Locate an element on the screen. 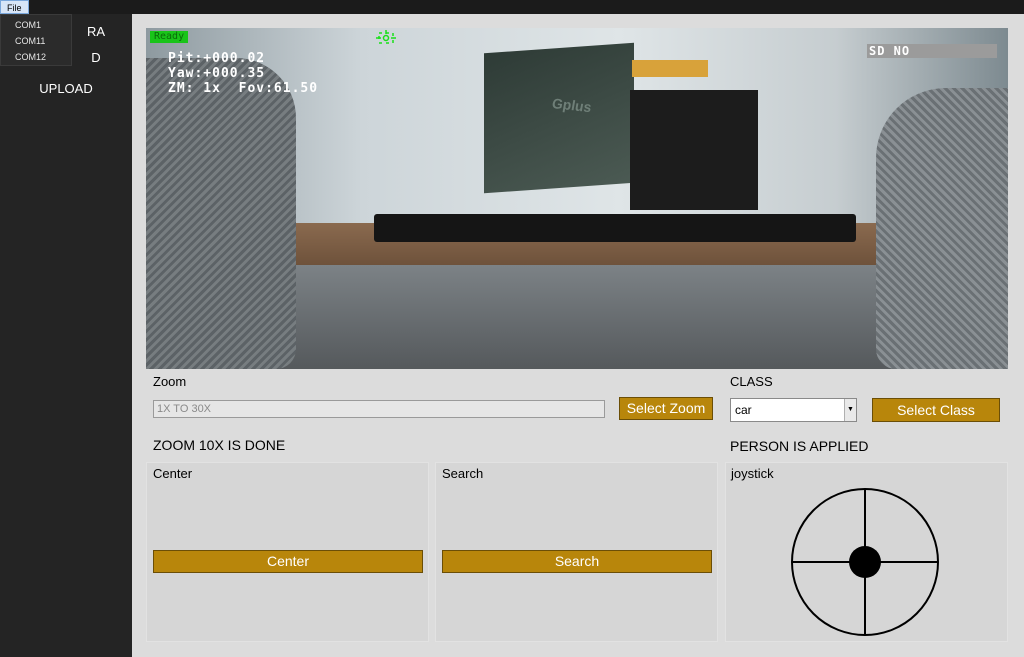  joystick-label: joystick is located at coordinates (752, 473).